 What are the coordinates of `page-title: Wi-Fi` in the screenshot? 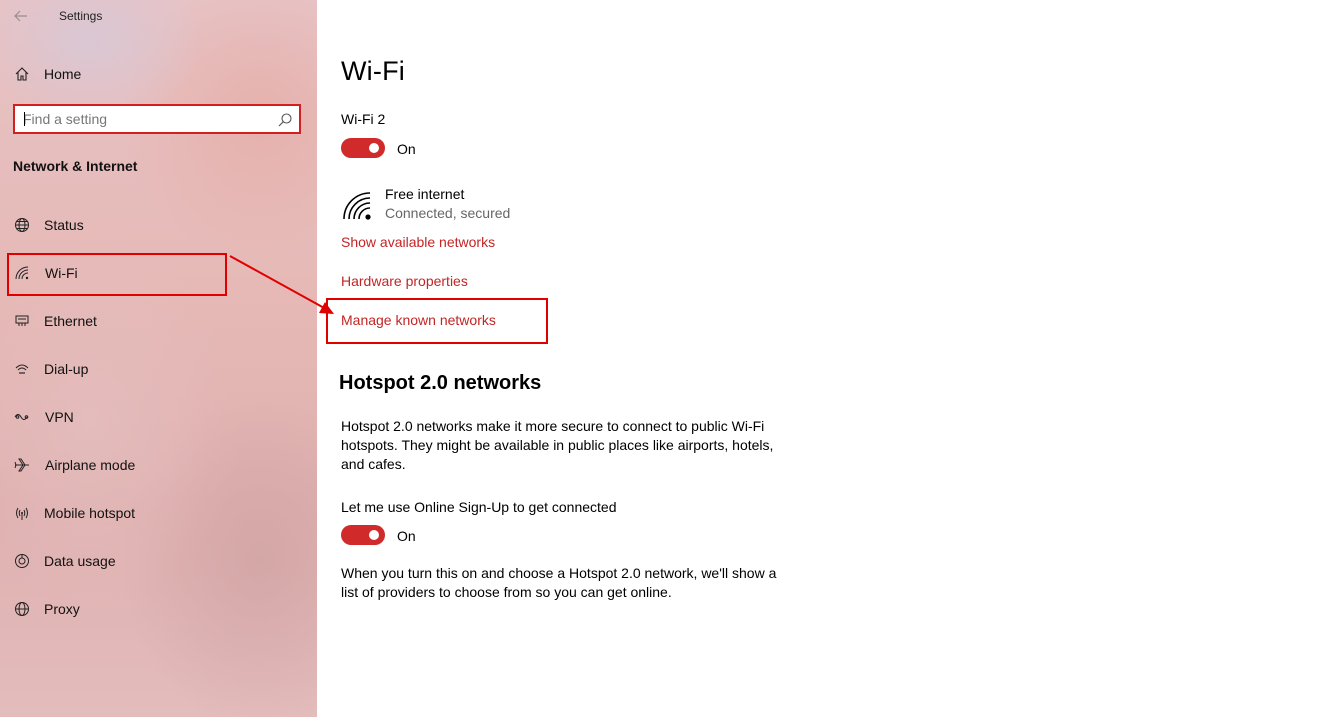 It's located at (373, 71).